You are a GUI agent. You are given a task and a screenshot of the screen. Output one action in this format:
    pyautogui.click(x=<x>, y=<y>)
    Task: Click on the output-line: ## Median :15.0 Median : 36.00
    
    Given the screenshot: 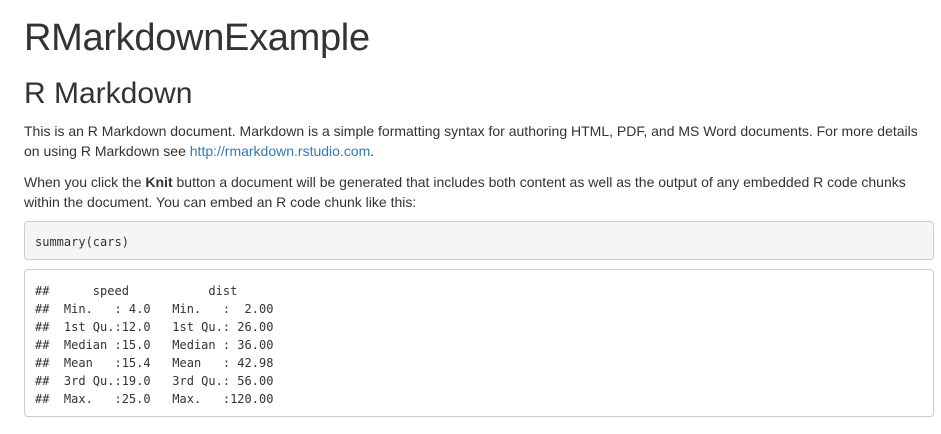 What is the action you would take?
    pyautogui.click(x=161, y=345)
    